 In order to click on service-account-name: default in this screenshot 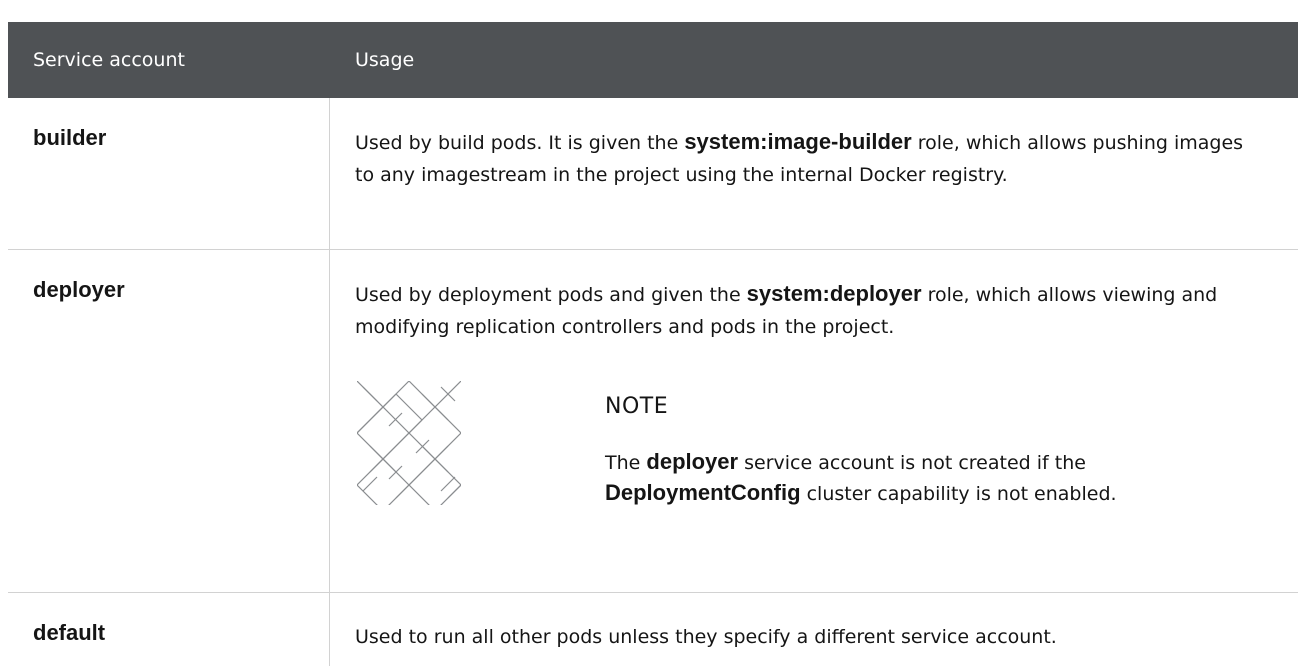, I will do `click(169, 629)`.